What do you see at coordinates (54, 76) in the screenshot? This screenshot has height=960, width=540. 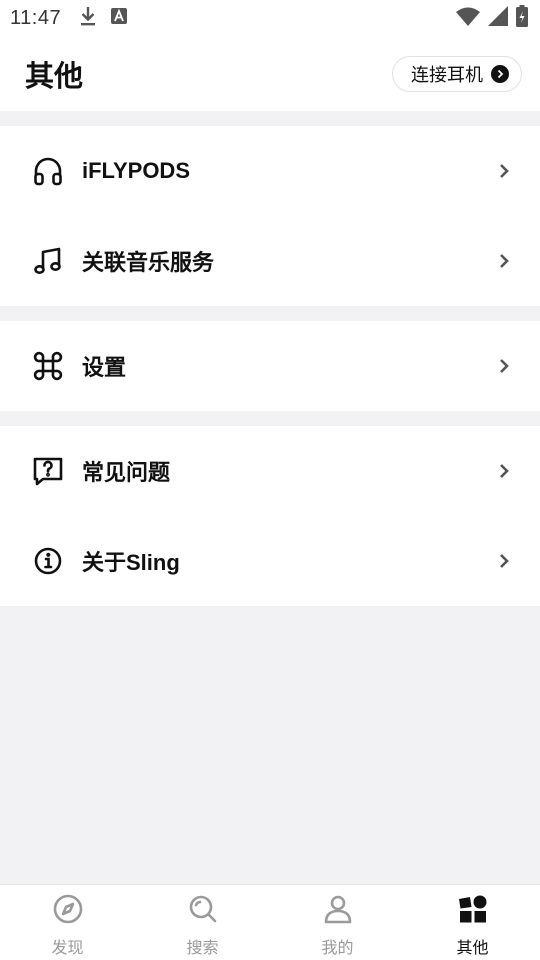 I see `page-title: 其他` at bounding box center [54, 76].